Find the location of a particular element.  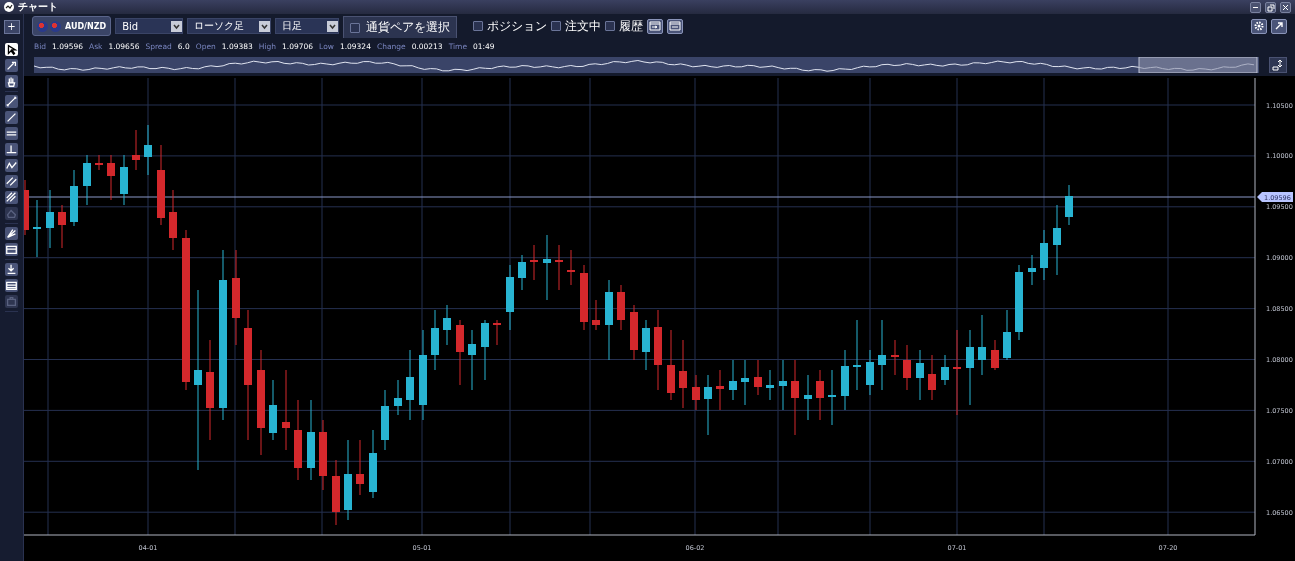

currency-pair-badge: AUD/NZD is located at coordinates (72, 26).